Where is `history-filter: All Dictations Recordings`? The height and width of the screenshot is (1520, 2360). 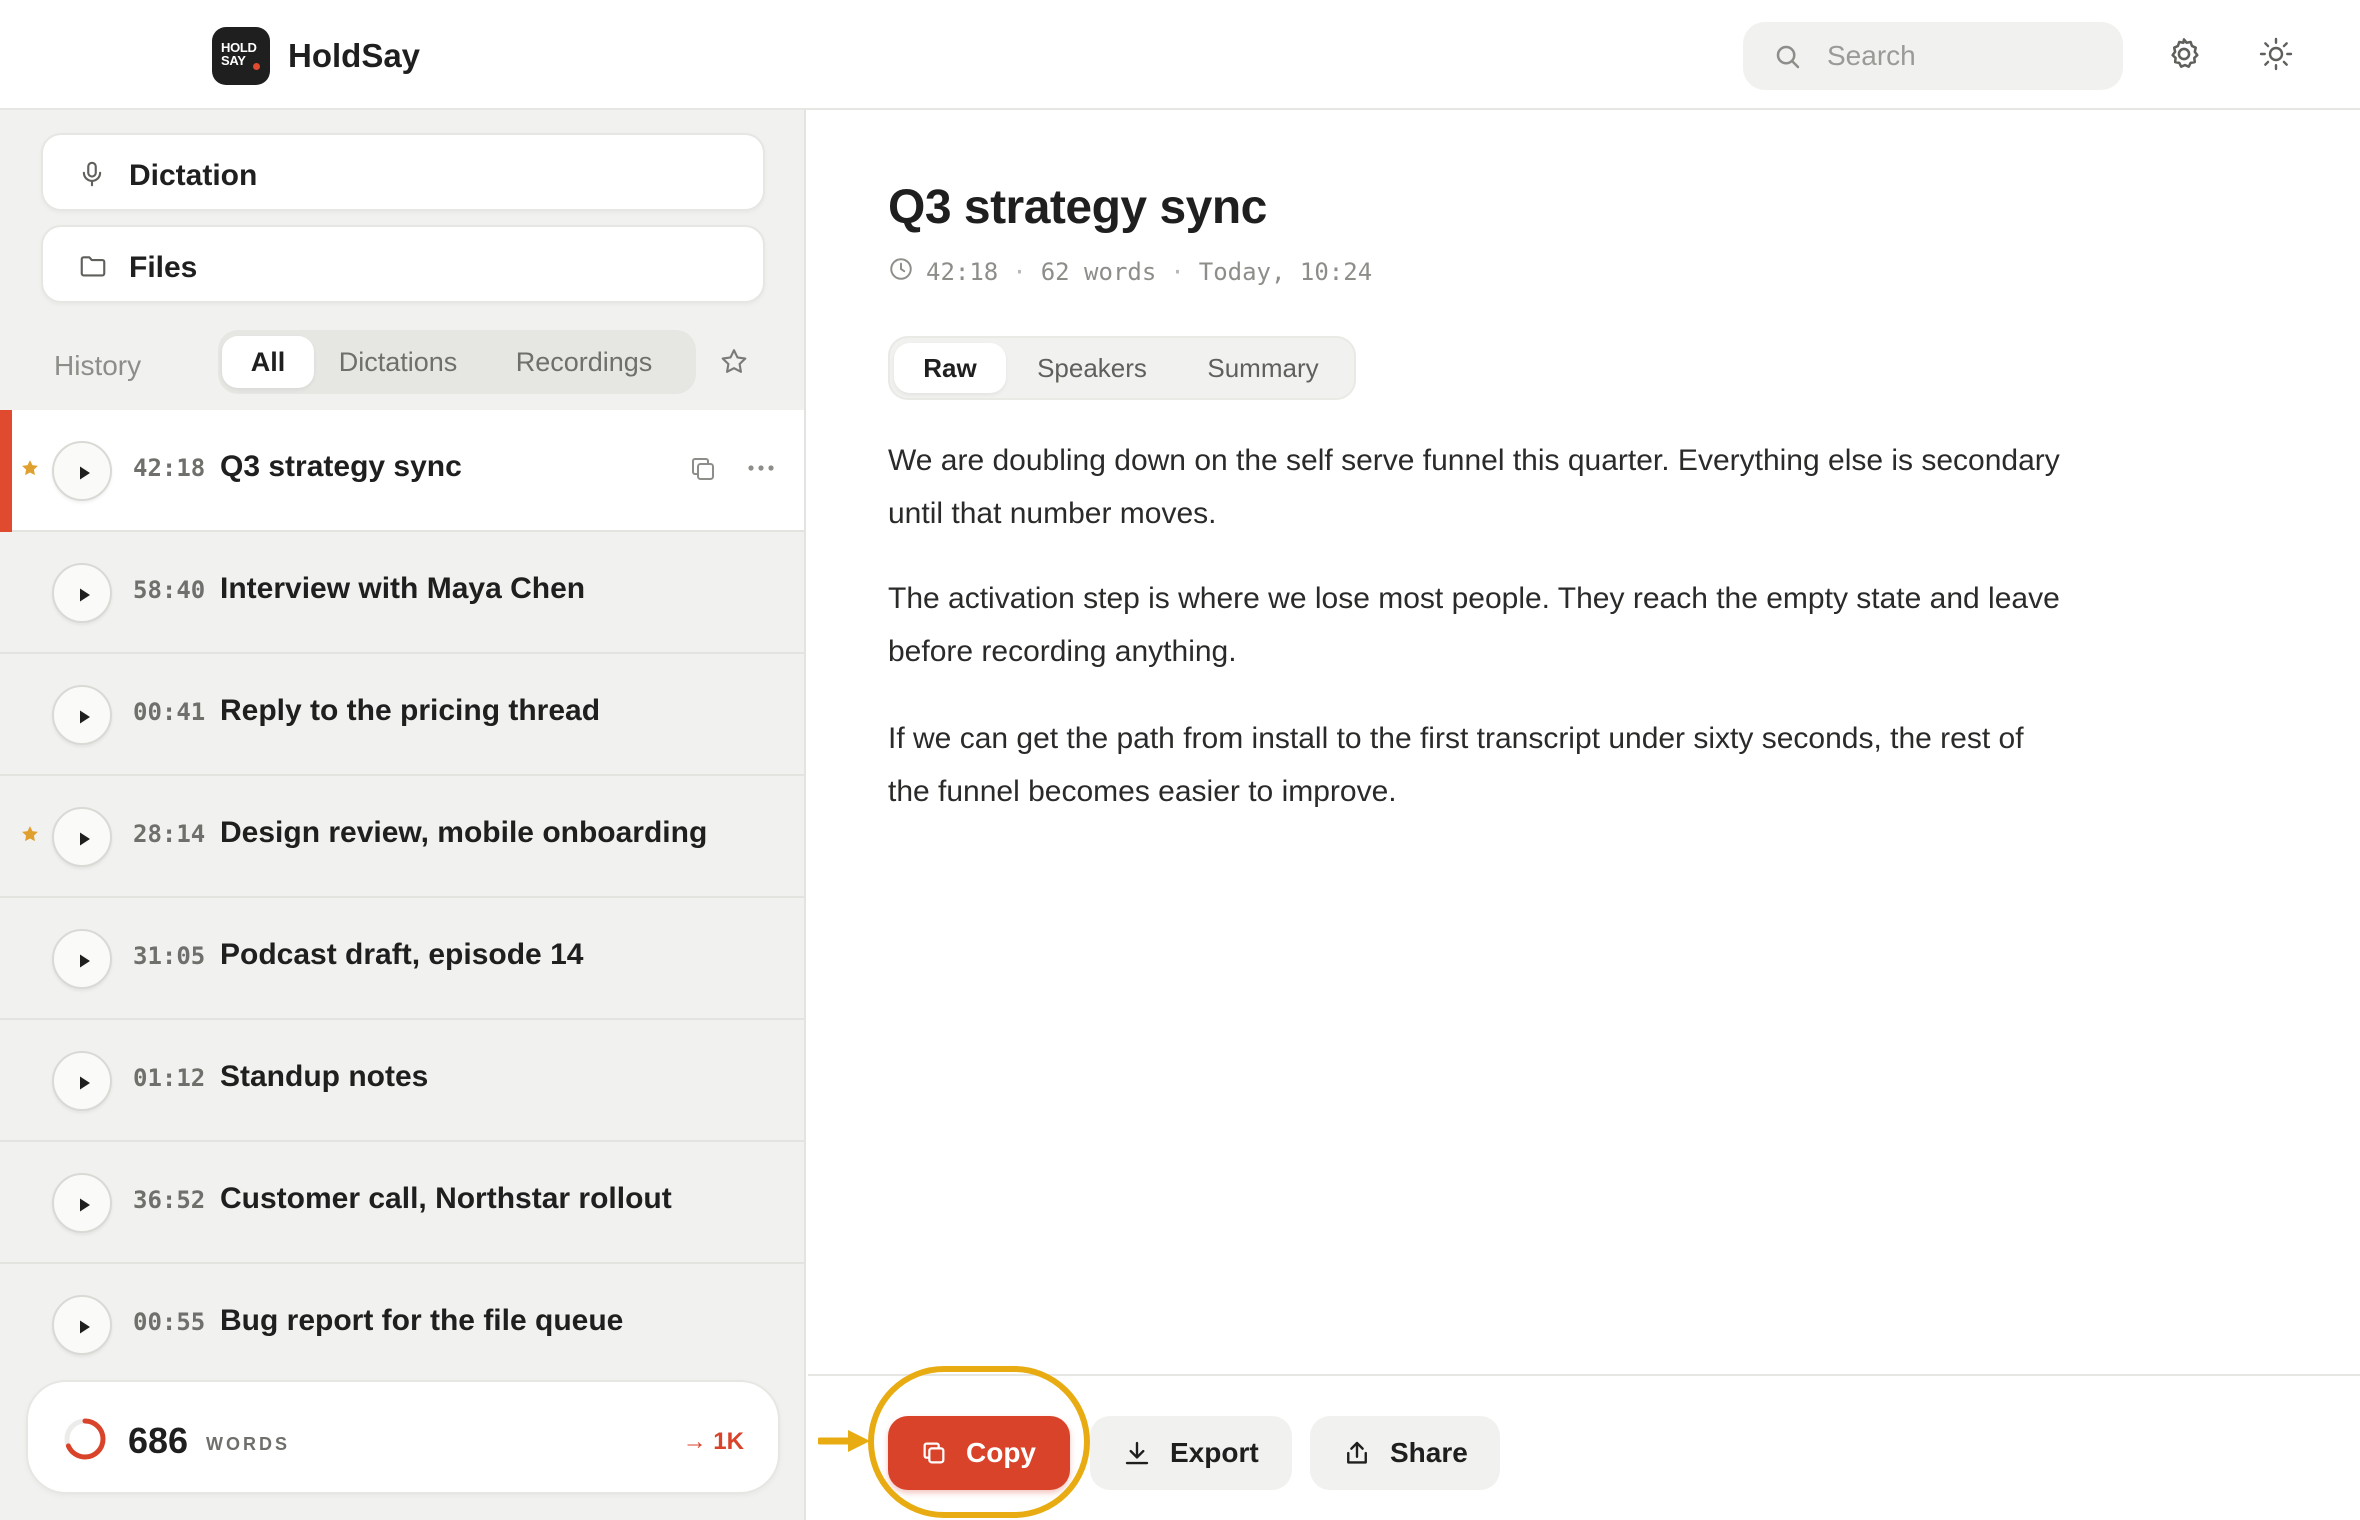 history-filter: All Dictations Recordings is located at coordinates (457, 362).